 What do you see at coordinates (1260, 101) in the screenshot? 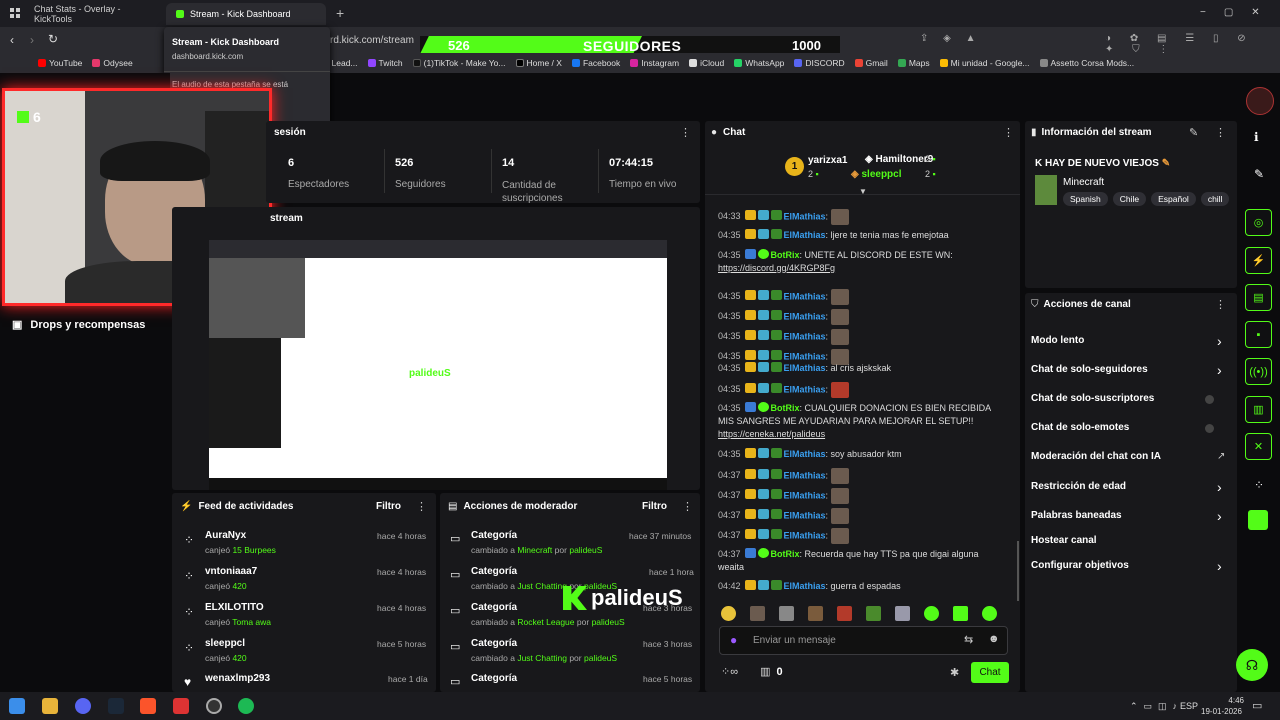
I see `avatar` at bounding box center [1260, 101].